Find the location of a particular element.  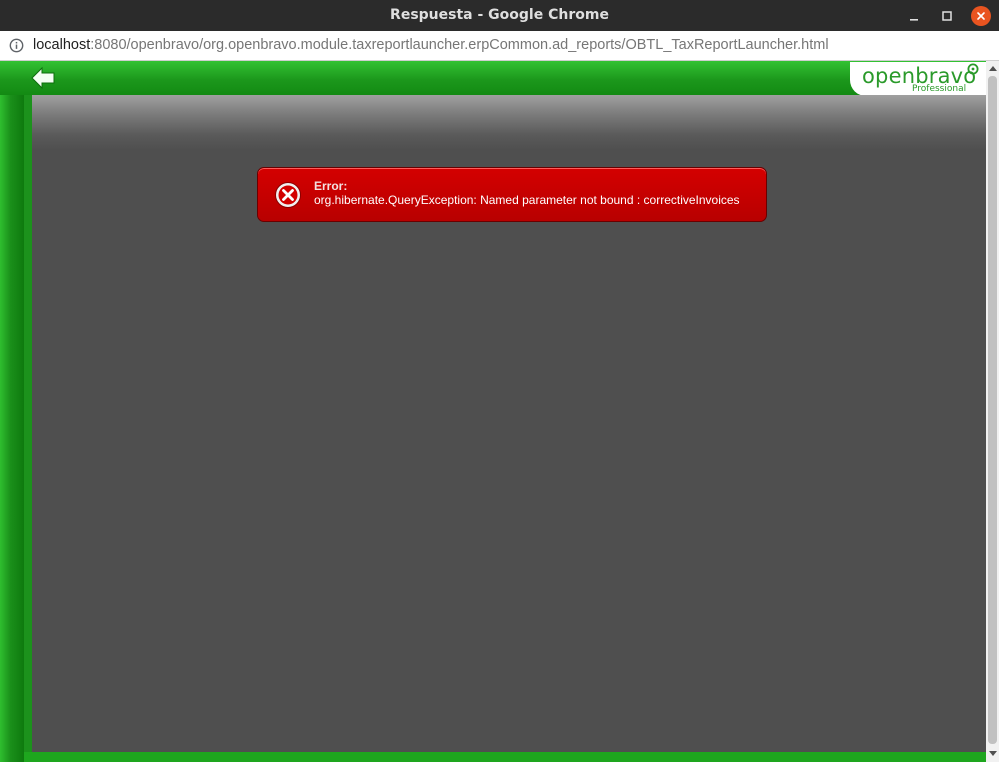

close-window-button is located at coordinates (981, 15).